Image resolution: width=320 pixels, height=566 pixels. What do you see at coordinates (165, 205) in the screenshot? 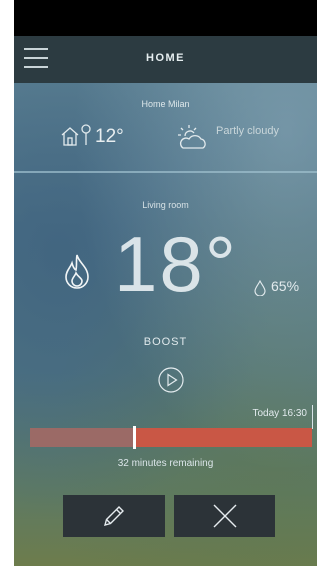
I see `room-name: Living room` at bounding box center [165, 205].